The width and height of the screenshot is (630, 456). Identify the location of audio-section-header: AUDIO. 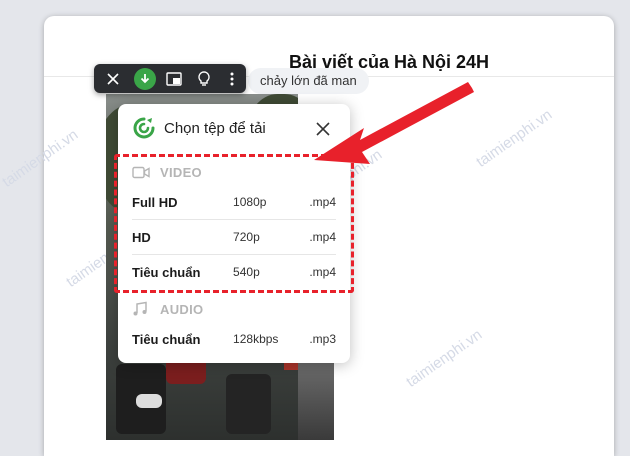
(167, 309).